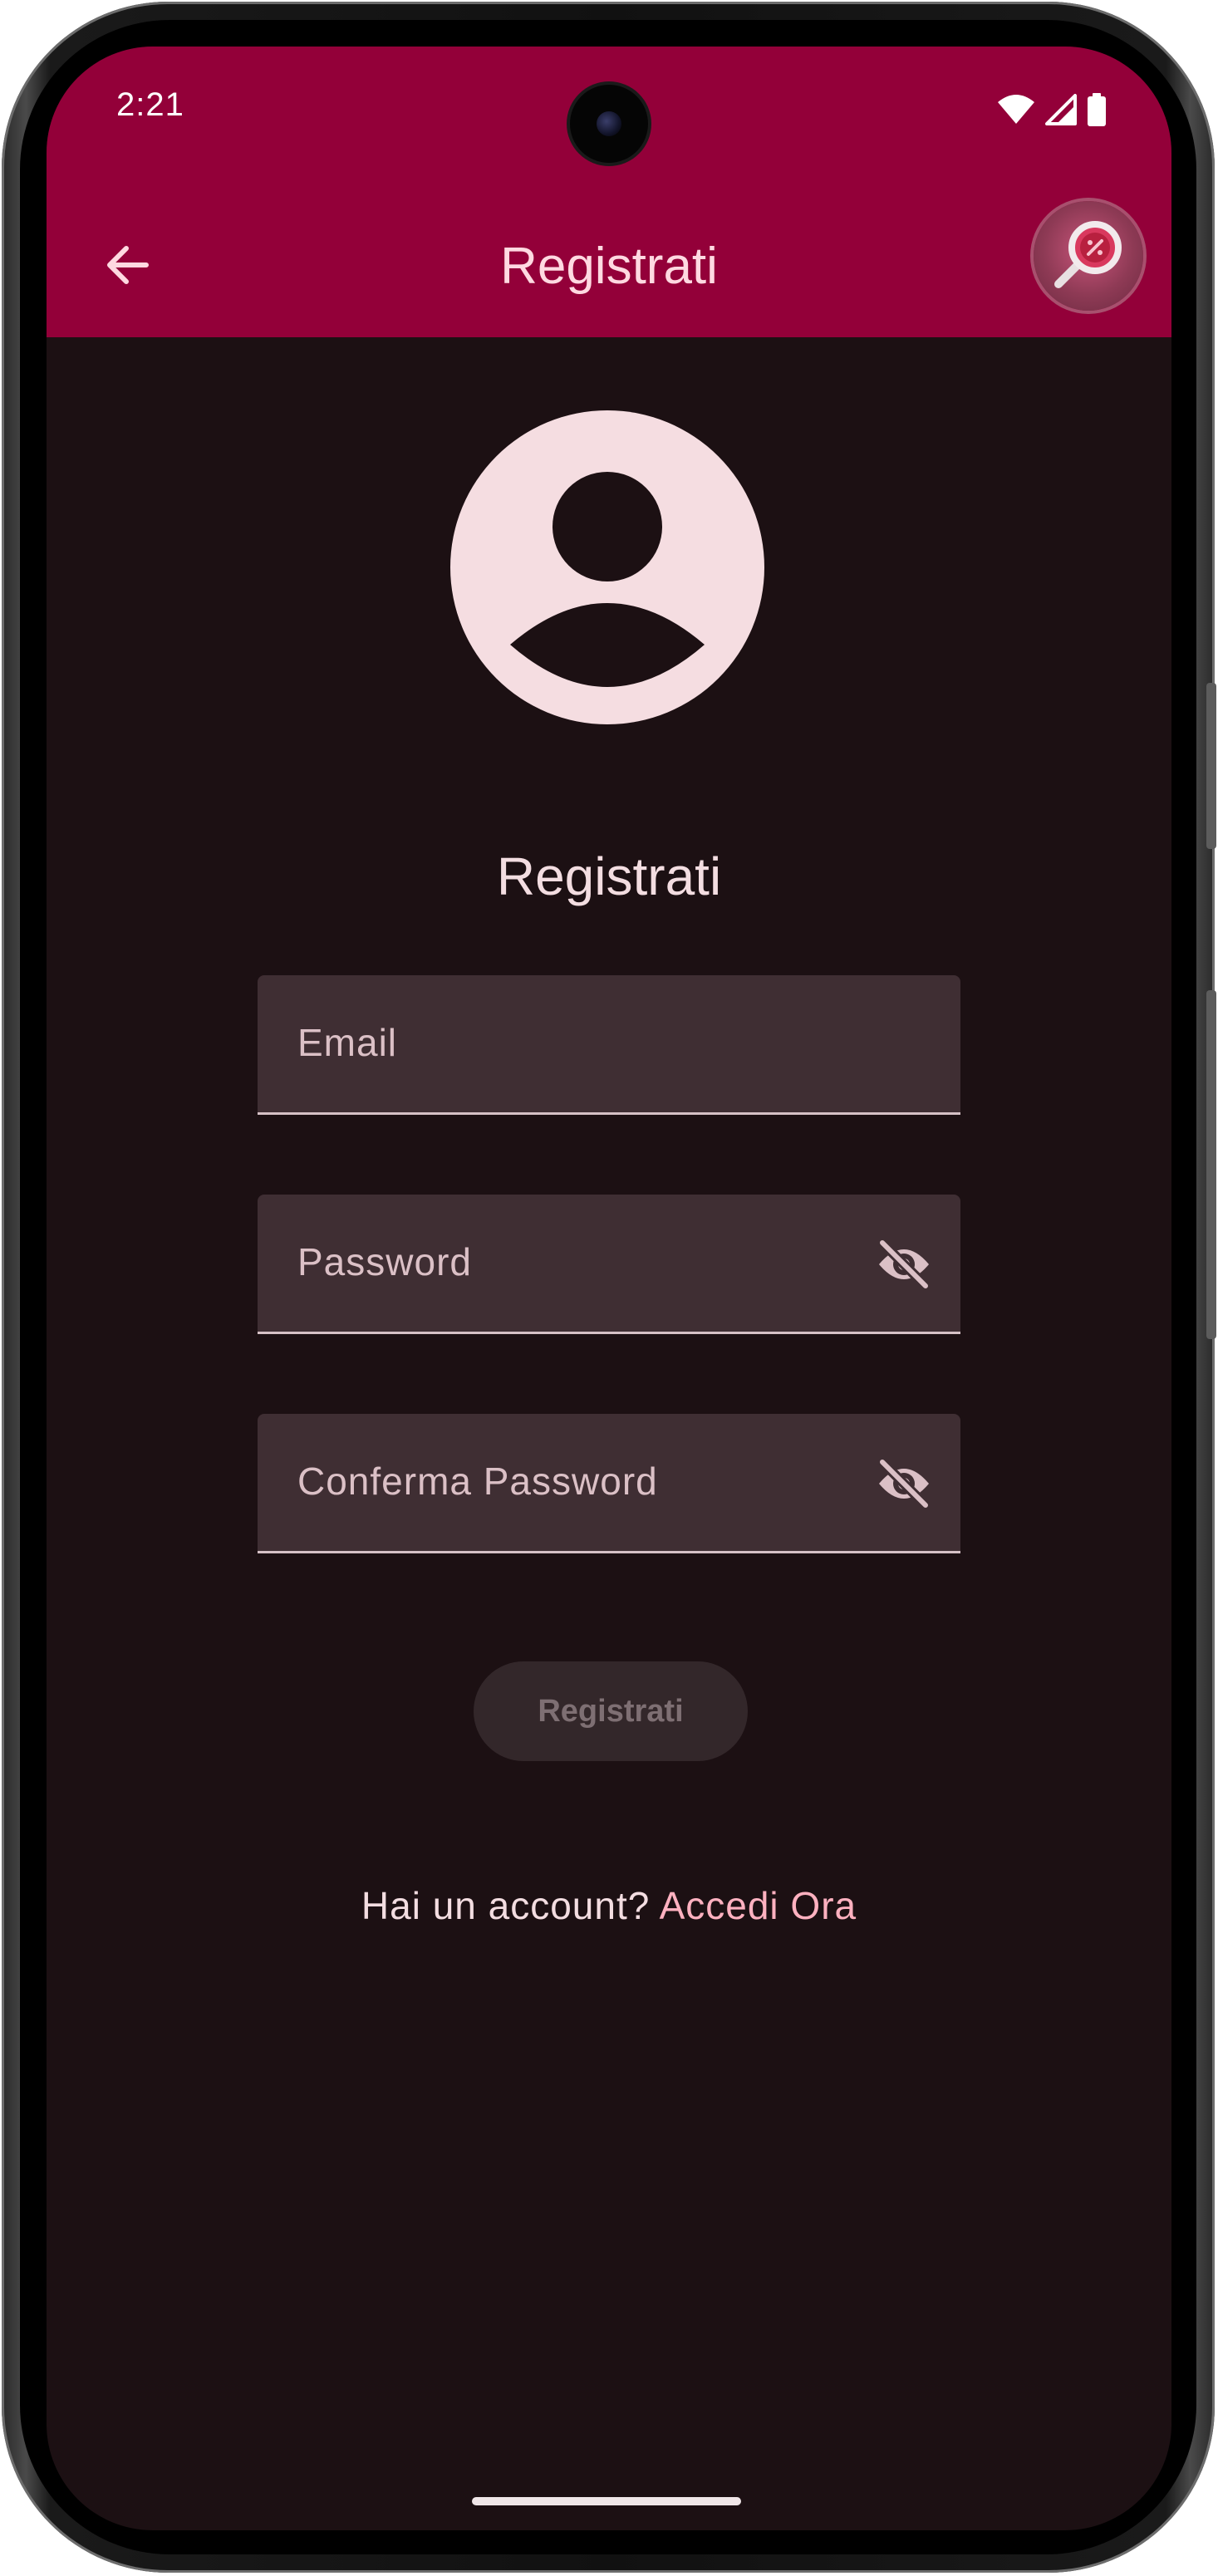 This screenshot has width=1218, height=2576. I want to click on status-icons, so click(1052, 111).